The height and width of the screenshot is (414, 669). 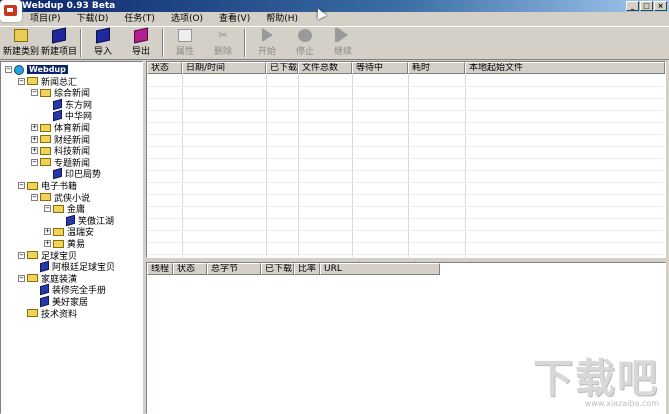 I want to click on menu-task: 任务(T), so click(x=139, y=19).